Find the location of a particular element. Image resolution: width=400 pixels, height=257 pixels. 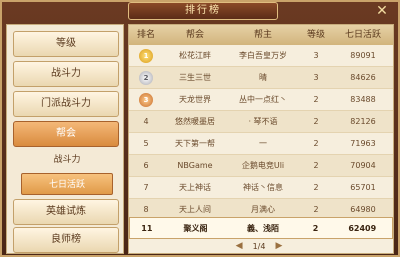

leader-name: 神话丶信息 is located at coordinates (263, 187).